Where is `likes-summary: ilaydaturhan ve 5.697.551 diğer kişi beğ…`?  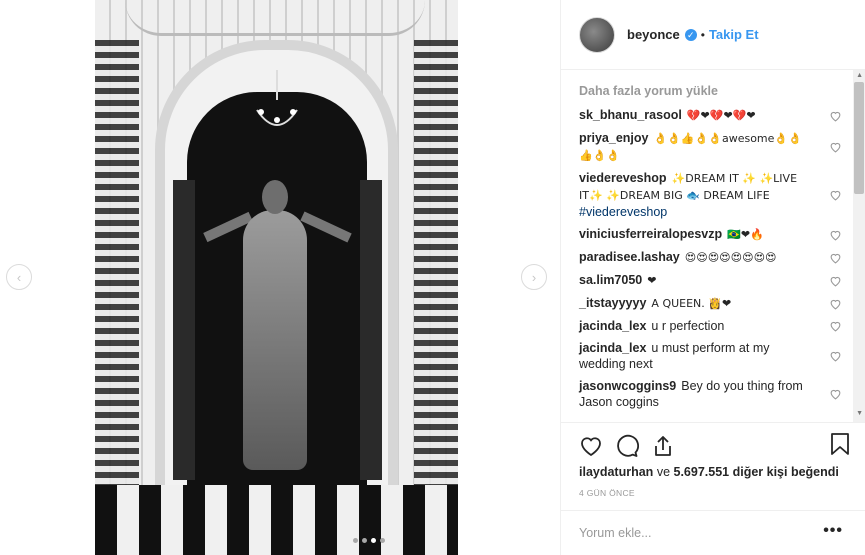
likes-summary: ilaydaturhan ve 5.697.551 diğer kişi beğ… is located at coordinates (709, 472).